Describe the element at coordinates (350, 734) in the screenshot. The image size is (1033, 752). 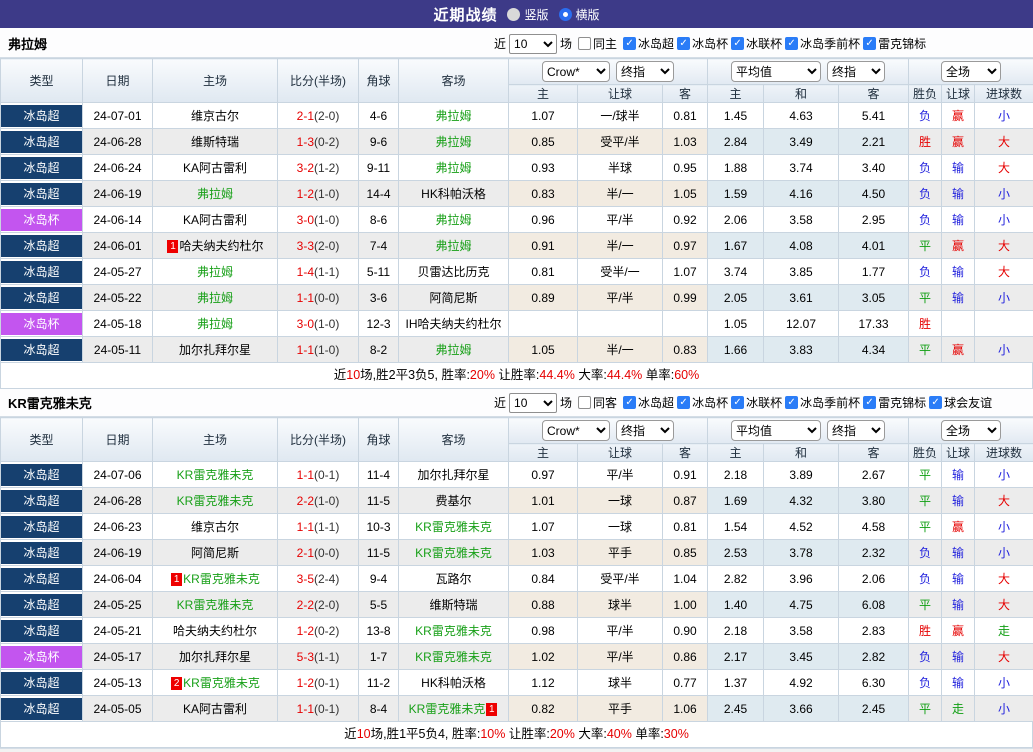
I see `summary-text: 近` at that location.